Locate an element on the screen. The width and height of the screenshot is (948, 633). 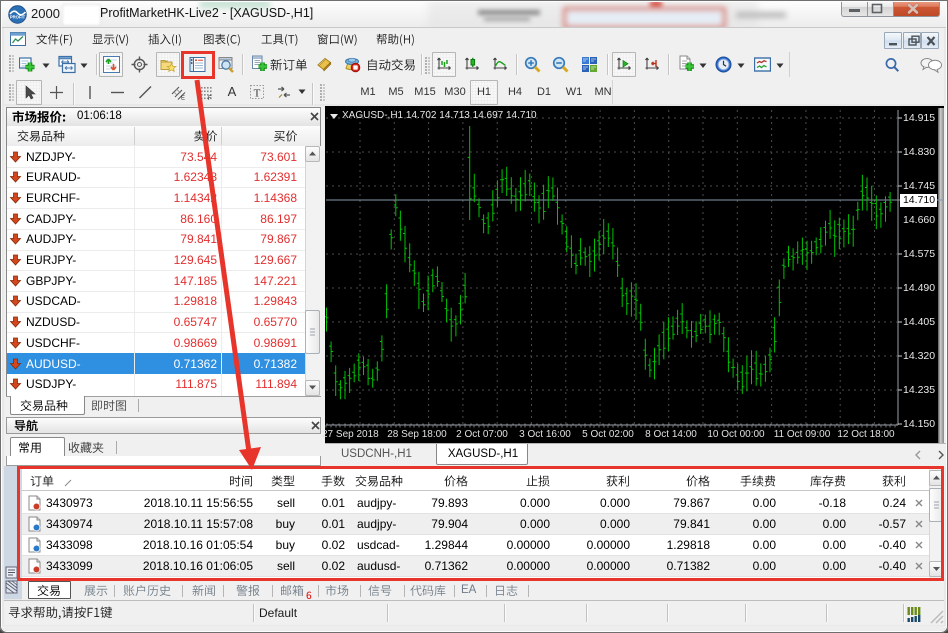
svg-text: T is located at coordinates (257, 94).